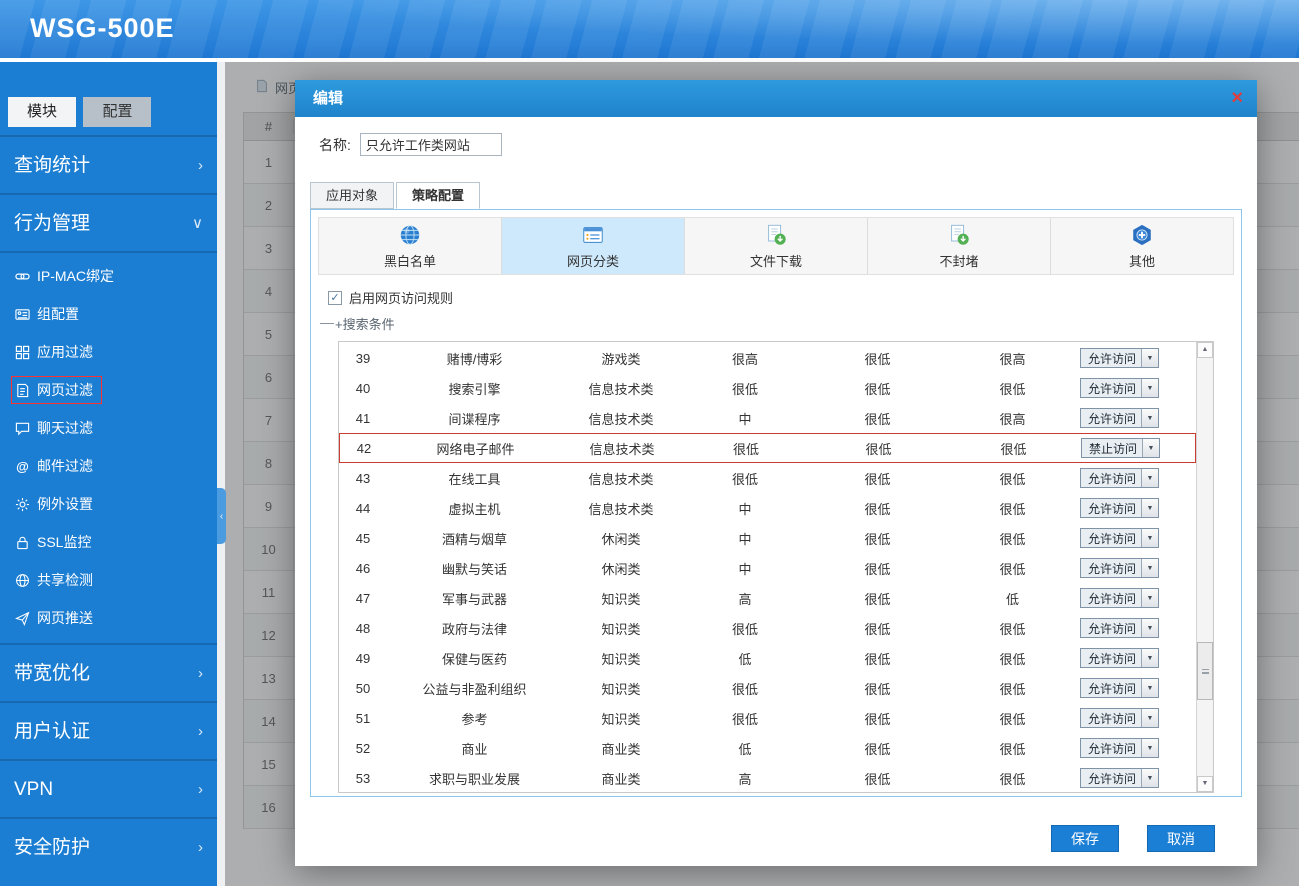  What do you see at coordinates (767, 748) in the screenshot?
I see `rule-row: 52 商业 商业类 低 很低 很低 允许访问 ▼` at bounding box center [767, 748].